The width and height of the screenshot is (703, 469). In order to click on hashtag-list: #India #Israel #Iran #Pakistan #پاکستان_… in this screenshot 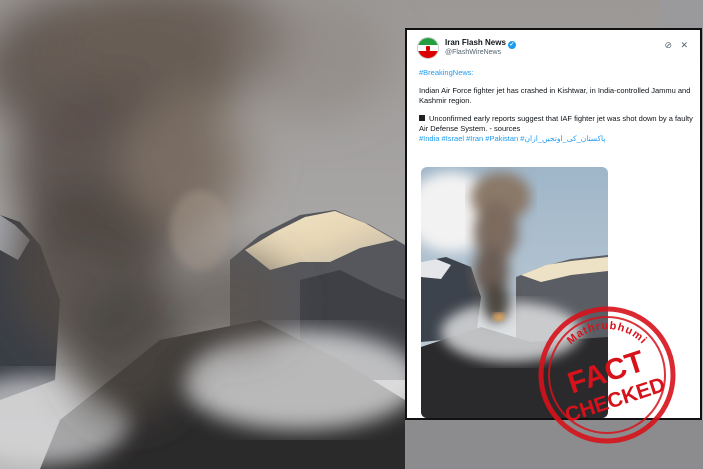, I will do `click(557, 139)`.